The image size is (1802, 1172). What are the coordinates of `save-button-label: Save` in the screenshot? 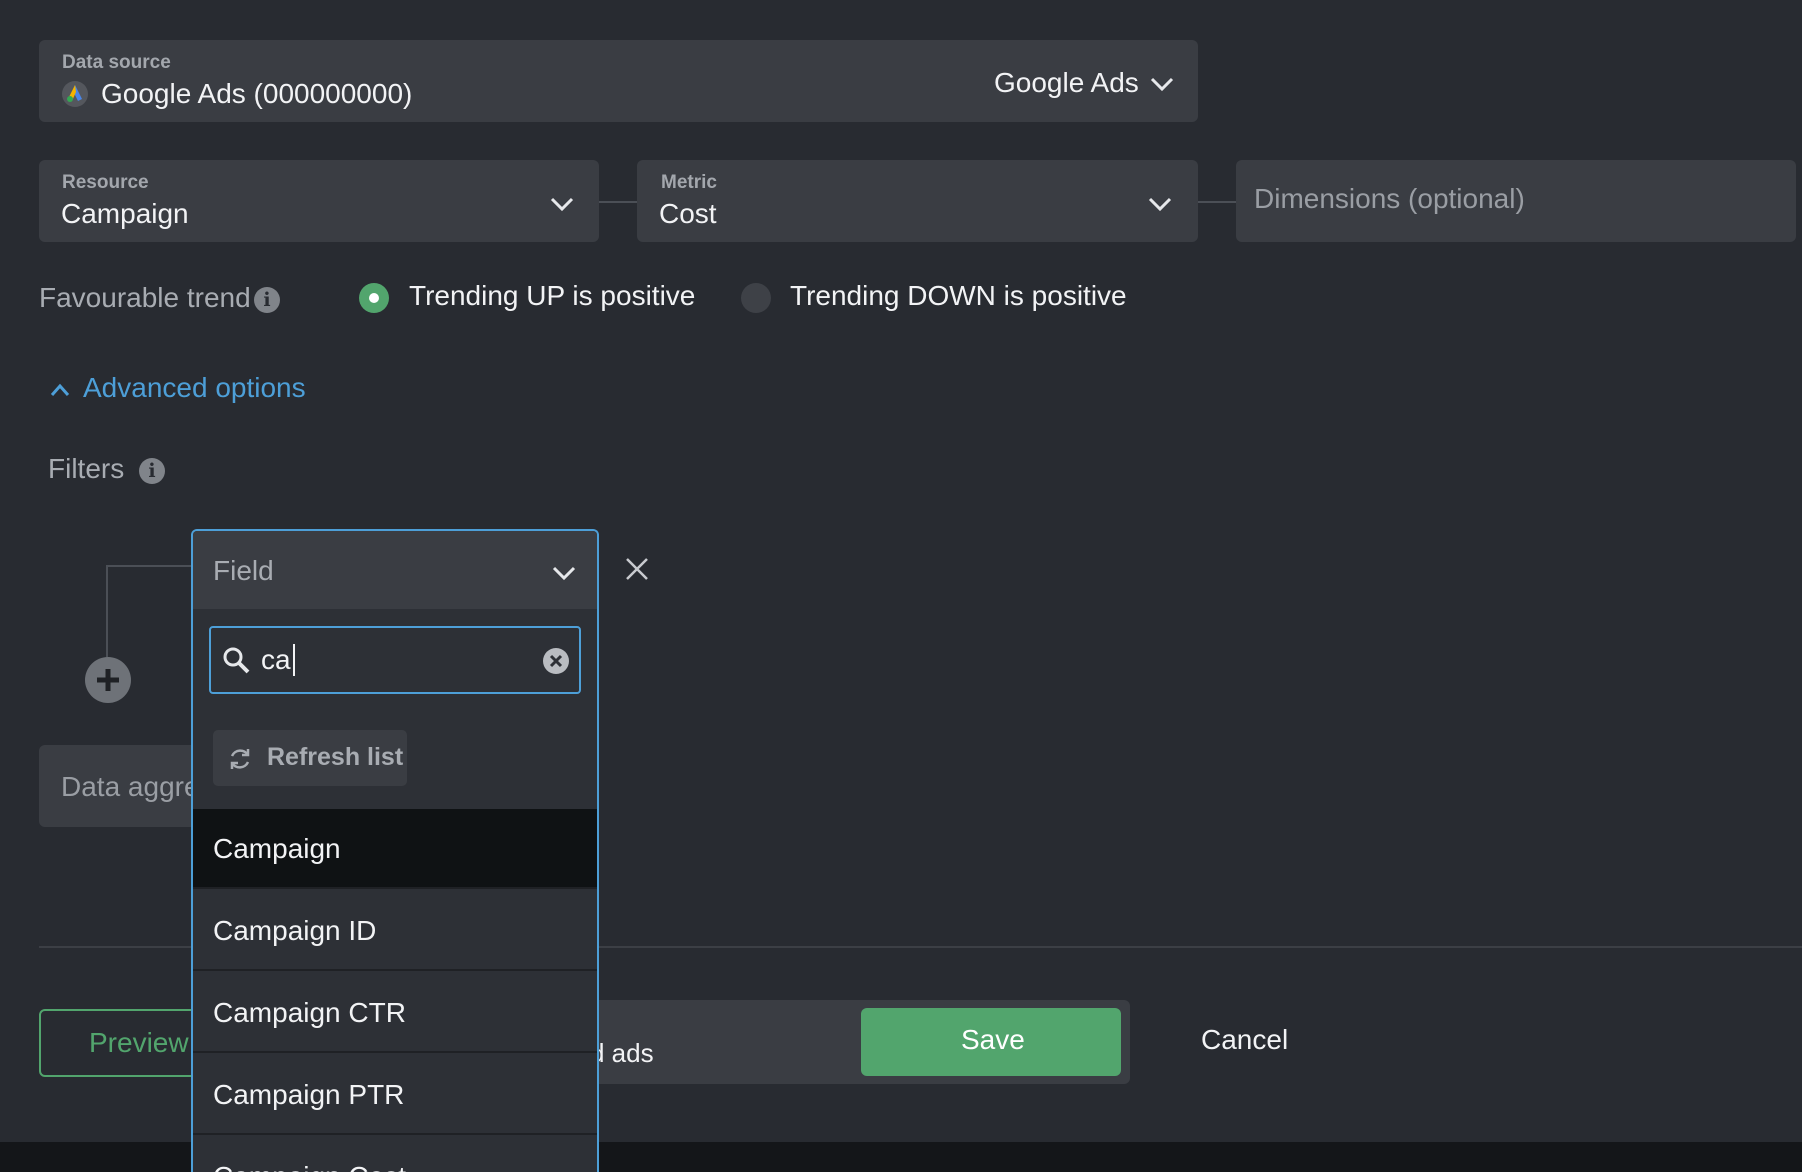 It's located at (993, 1039).